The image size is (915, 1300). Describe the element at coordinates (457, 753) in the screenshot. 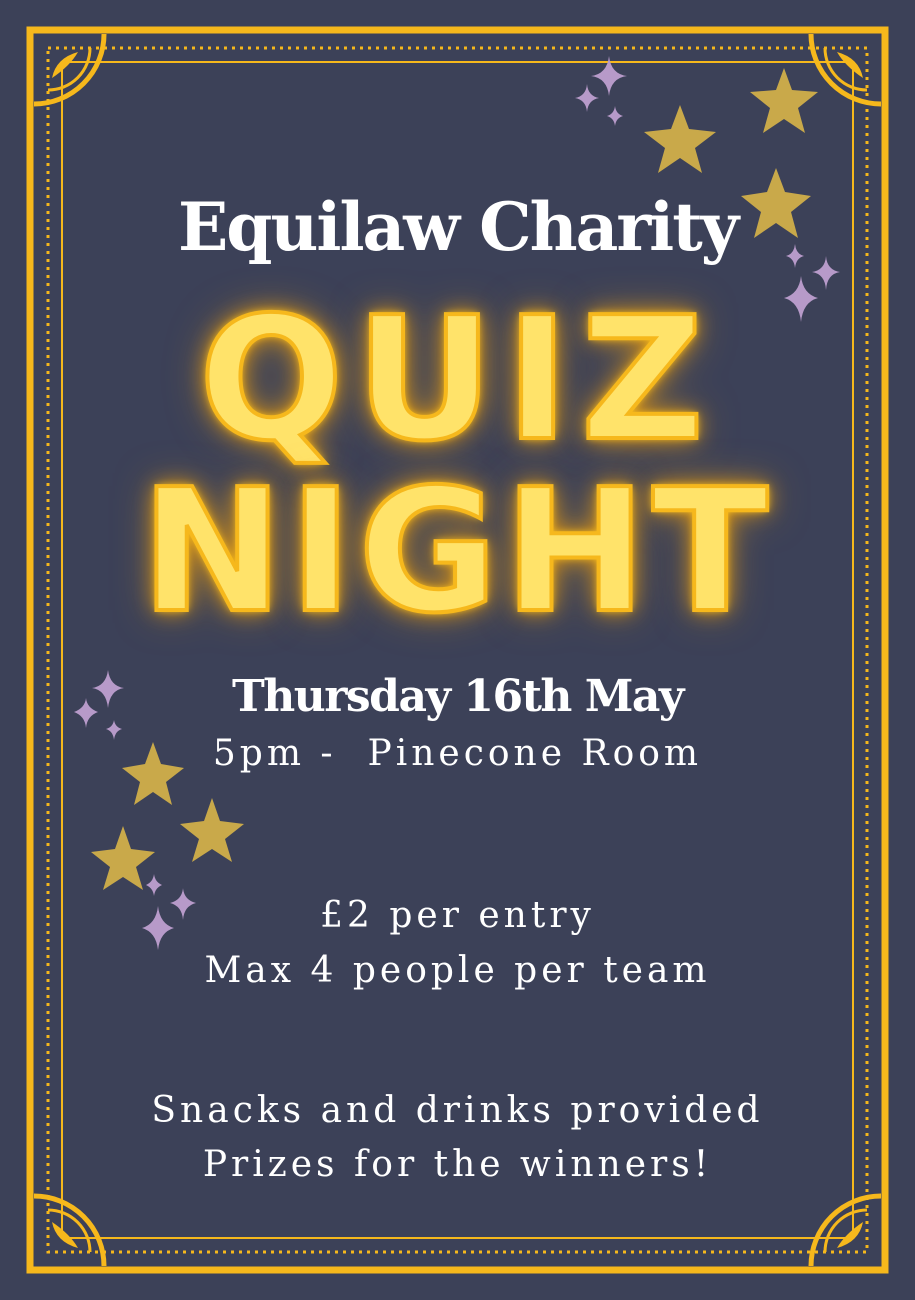

I see `event-time-location: 5pm - Pinecone Room` at that location.